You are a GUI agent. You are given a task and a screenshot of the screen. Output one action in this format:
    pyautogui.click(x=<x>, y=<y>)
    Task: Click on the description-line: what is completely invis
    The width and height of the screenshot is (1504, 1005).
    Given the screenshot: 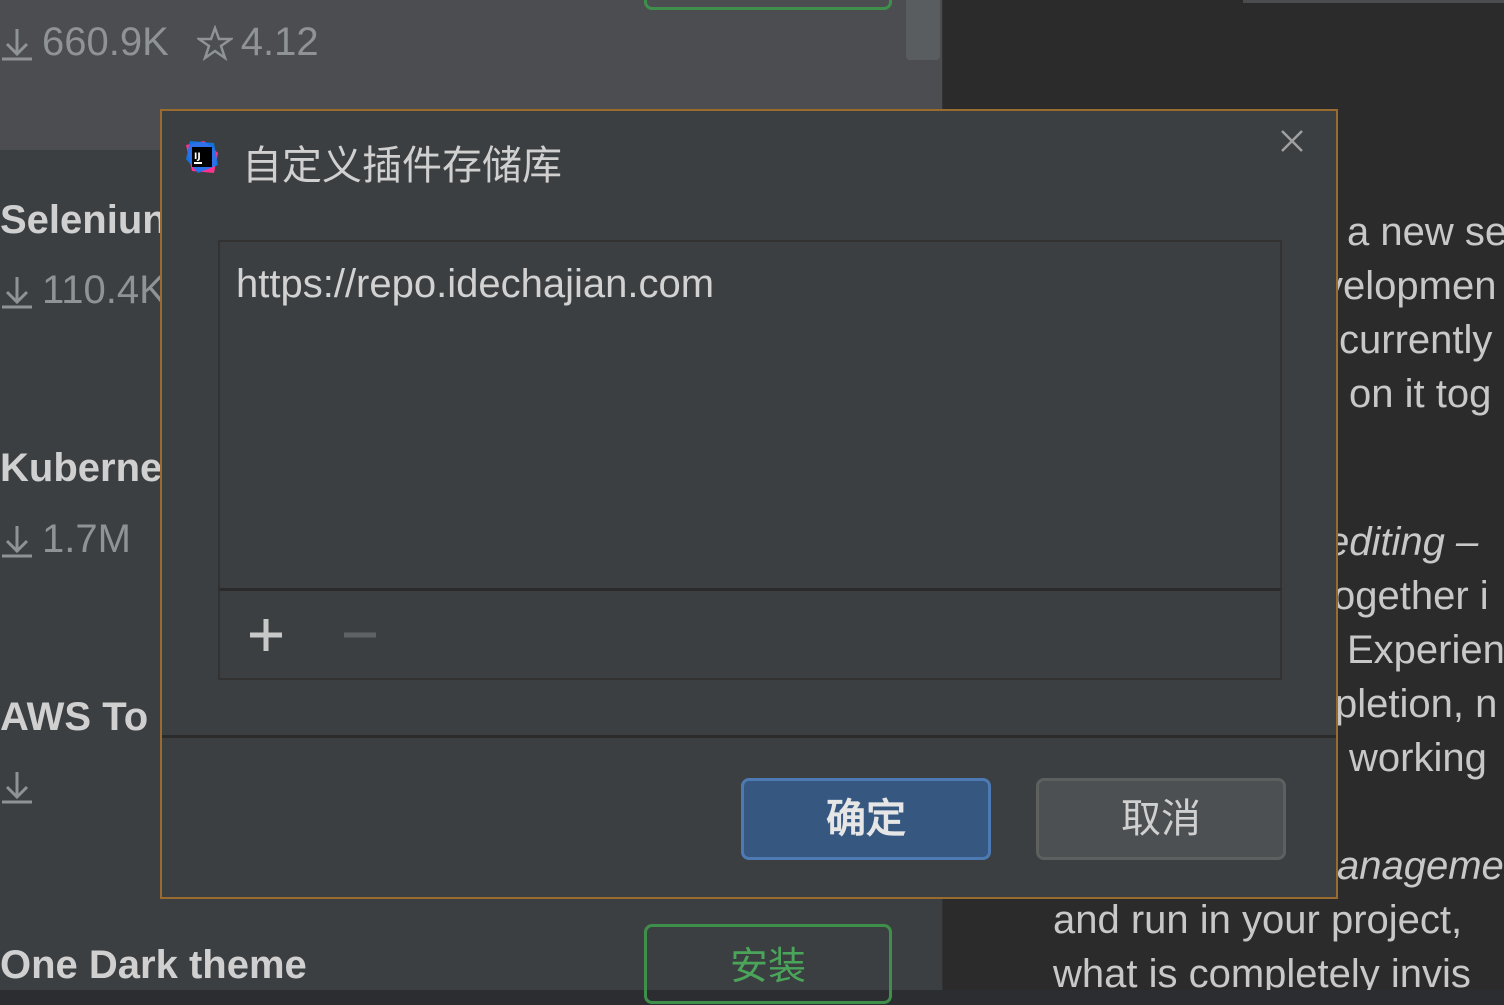 What is the action you would take?
    pyautogui.click(x=1262, y=971)
    